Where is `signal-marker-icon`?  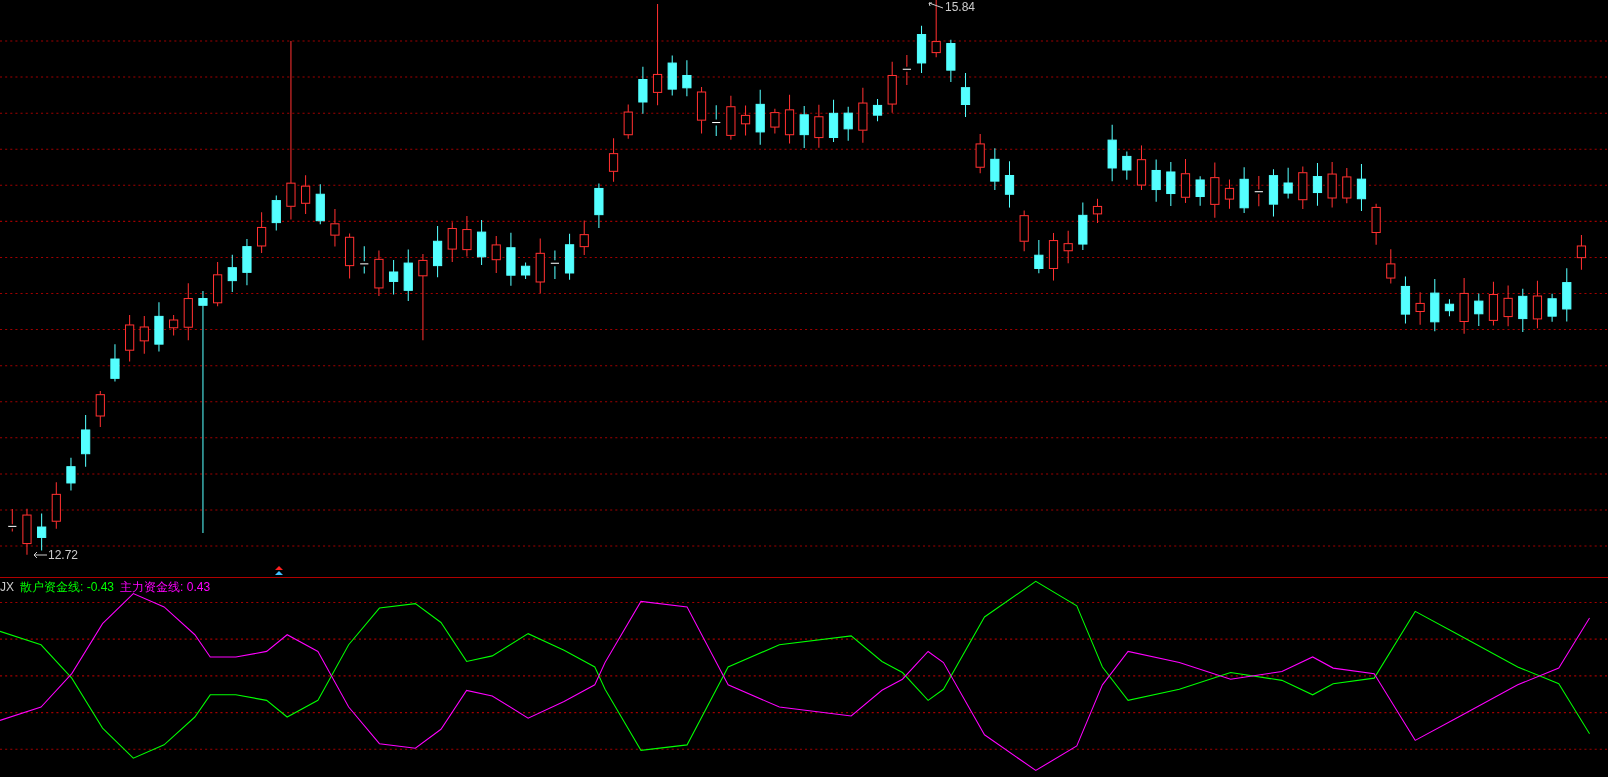
signal-marker-icon is located at coordinates (279, 571).